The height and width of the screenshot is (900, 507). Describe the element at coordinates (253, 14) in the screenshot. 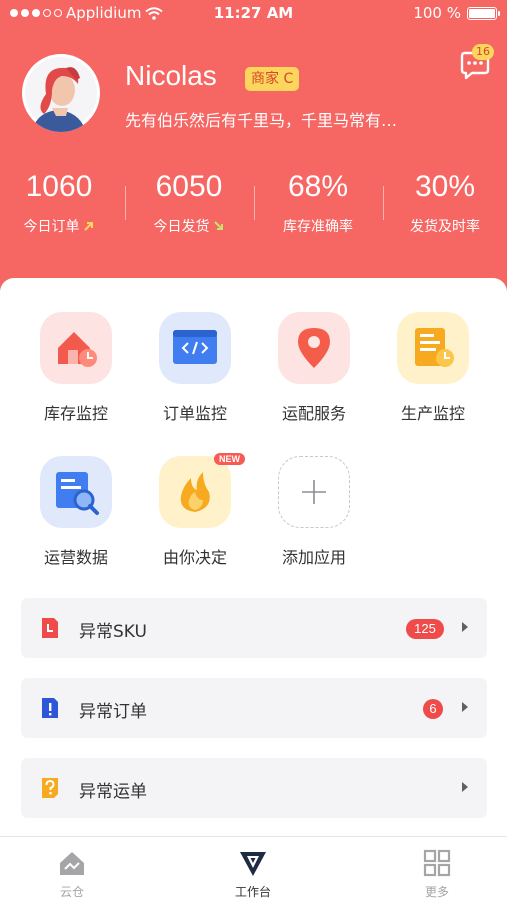

I see `status-bar: Applidium 11:27 AM 100 %` at that location.